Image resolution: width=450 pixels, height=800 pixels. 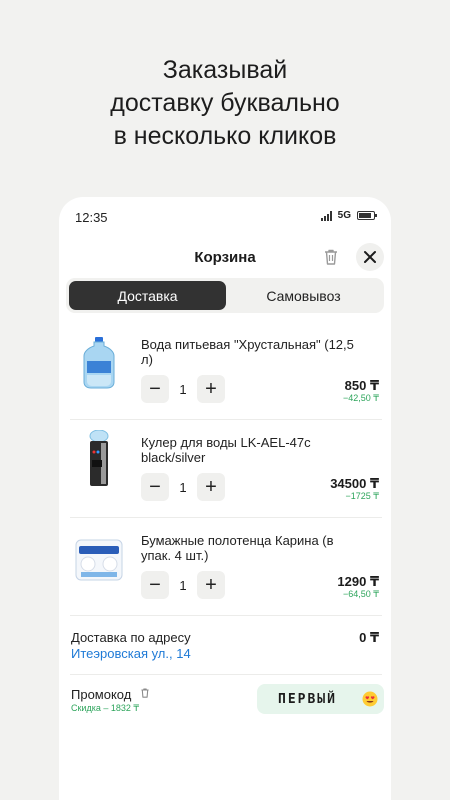 I want to click on battery-icon, so click(x=367, y=215).